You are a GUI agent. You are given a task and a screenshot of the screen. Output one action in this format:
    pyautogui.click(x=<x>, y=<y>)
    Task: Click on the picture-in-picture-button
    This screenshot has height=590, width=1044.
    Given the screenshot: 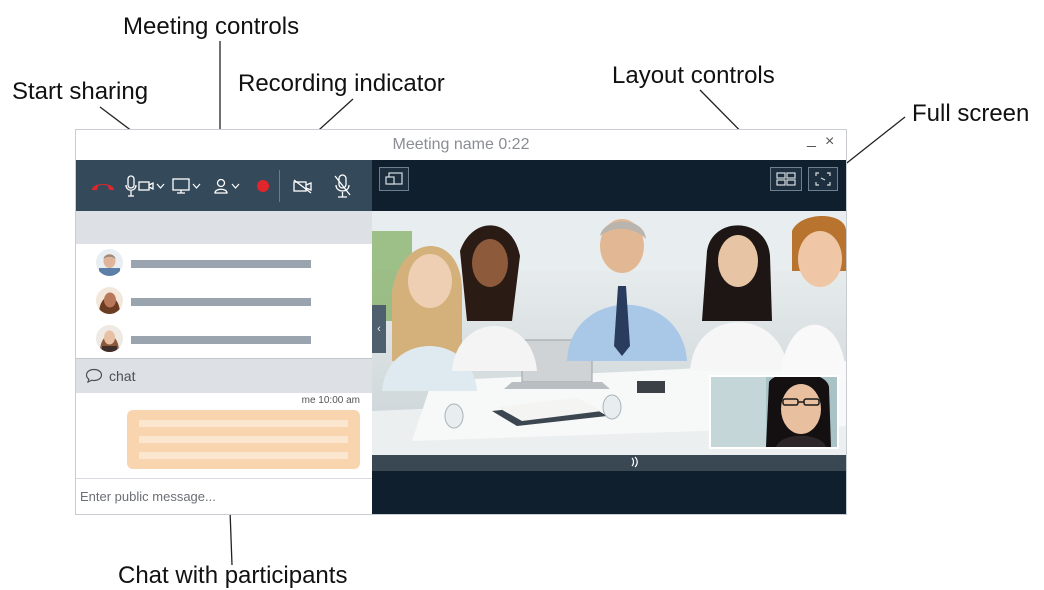 What is the action you would take?
    pyautogui.click(x=394, y=179)
    